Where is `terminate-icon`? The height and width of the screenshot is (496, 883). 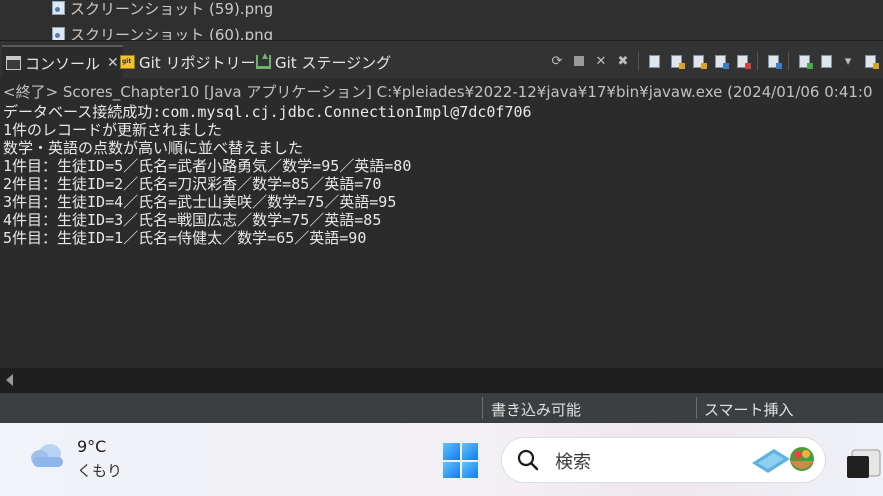 terminate-icon is located at coordinates (579, 61).